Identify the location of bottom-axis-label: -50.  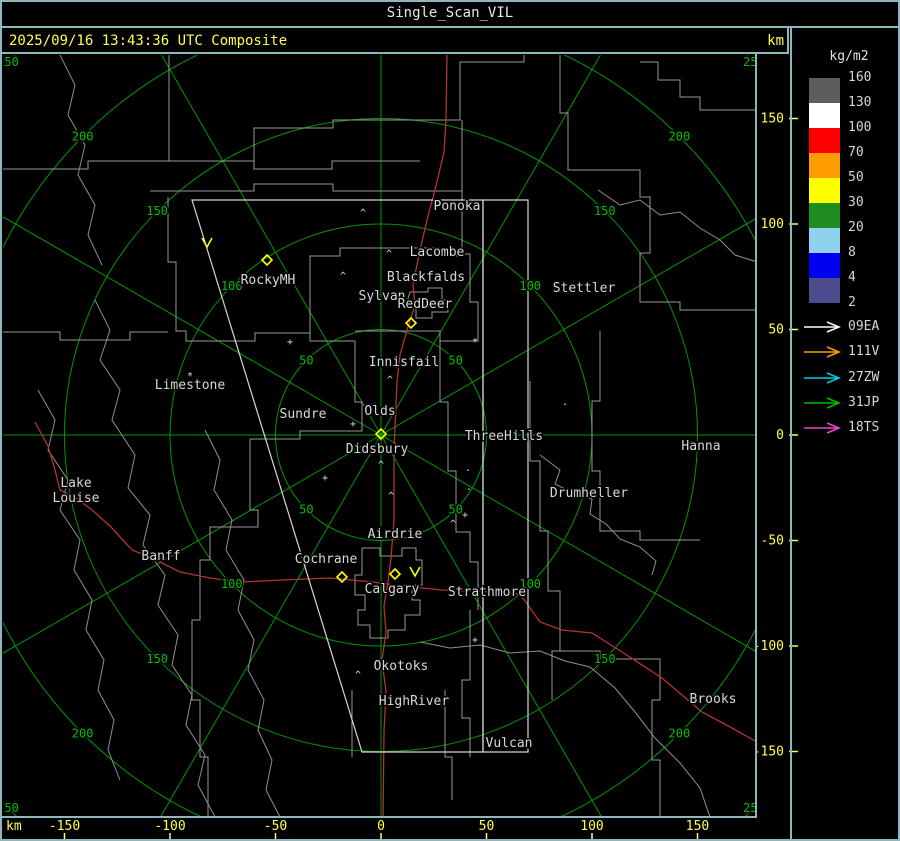
(275, 826).